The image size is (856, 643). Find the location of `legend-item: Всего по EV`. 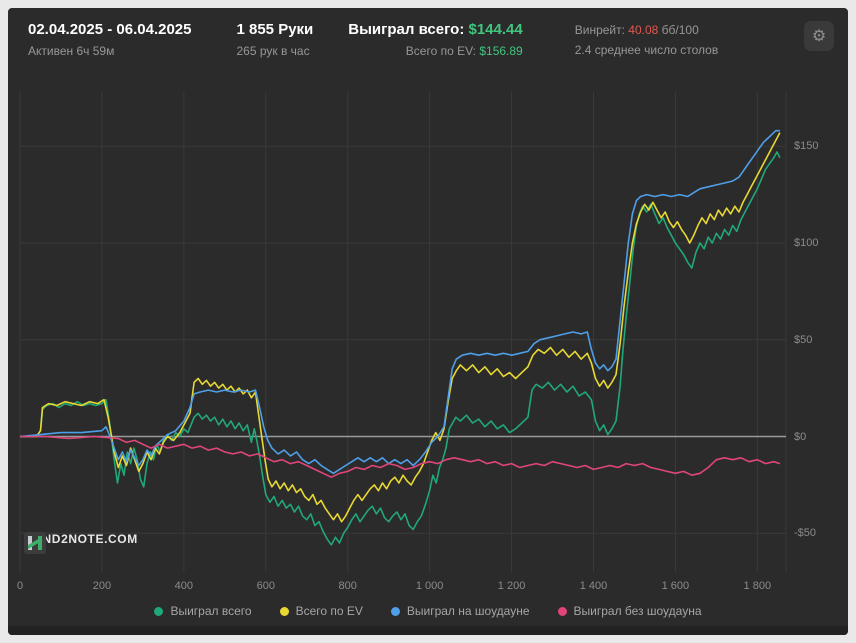

legend-item: Всего по EV is located at coordinates (321, 611).